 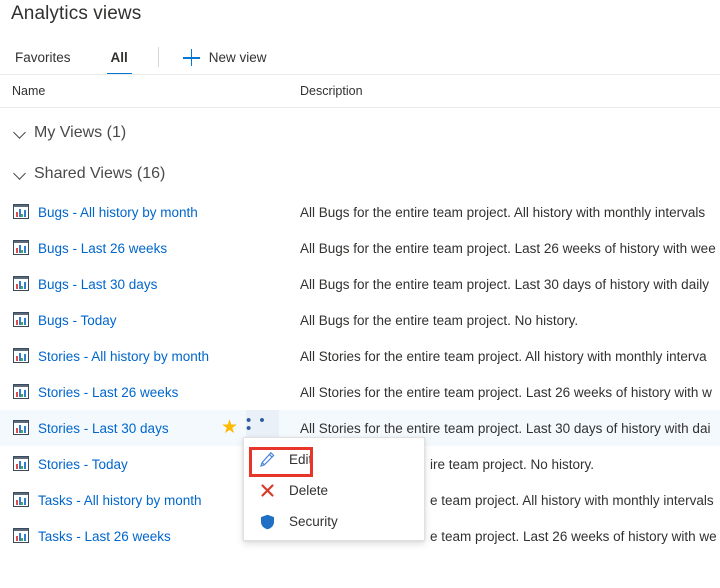 I want to click on plus-icon, so click(x=191, y=57).